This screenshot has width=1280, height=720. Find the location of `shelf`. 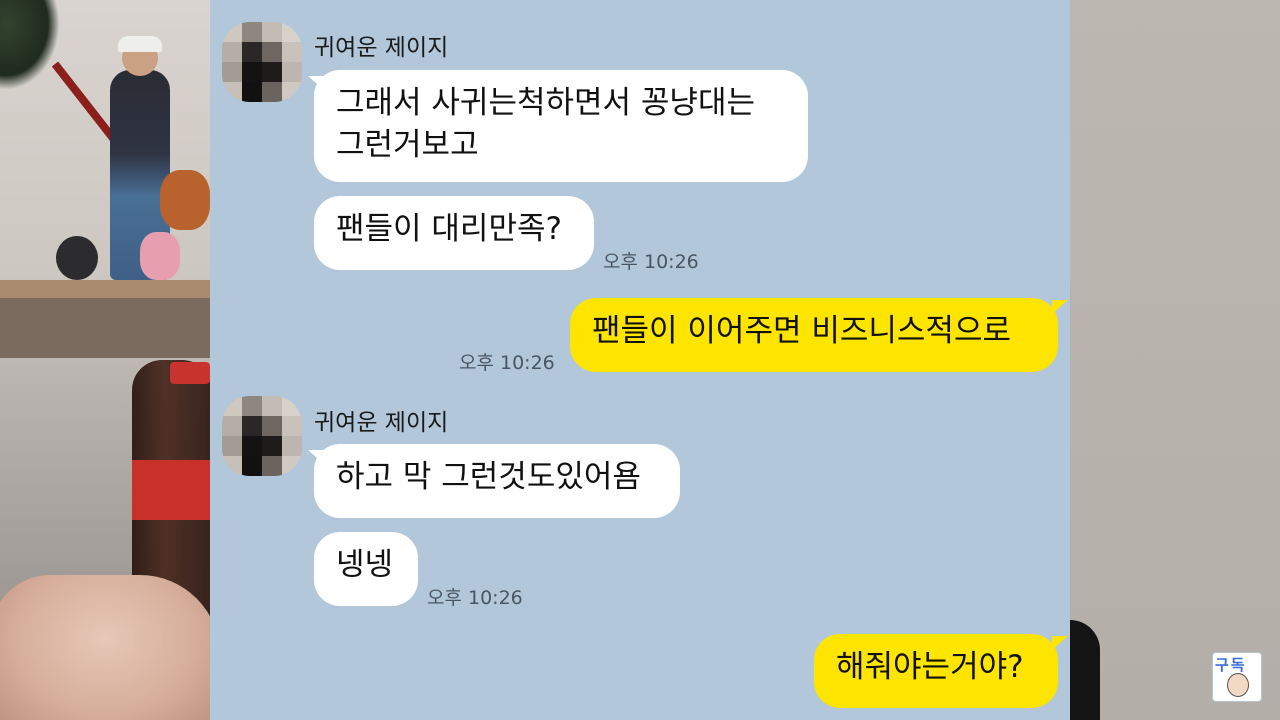

shelf is located at coordinates (105, 289).